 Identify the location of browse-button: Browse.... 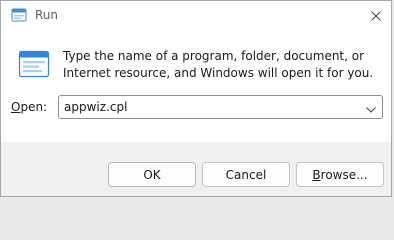
(340, 174).